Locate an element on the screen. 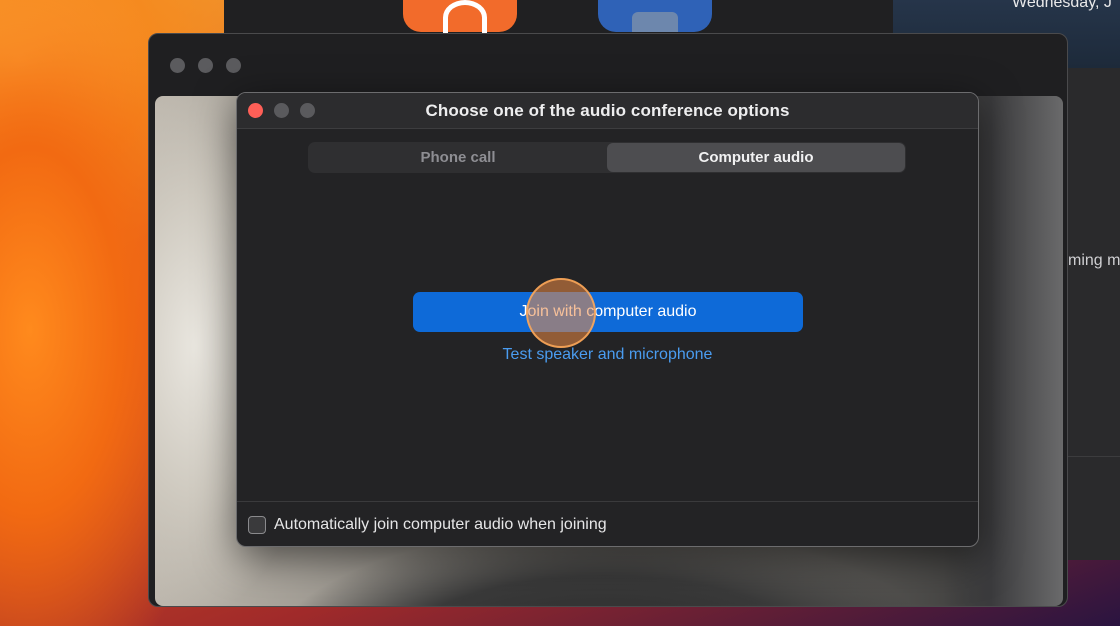  minimize-window-button is located at coordinates (205, 65).